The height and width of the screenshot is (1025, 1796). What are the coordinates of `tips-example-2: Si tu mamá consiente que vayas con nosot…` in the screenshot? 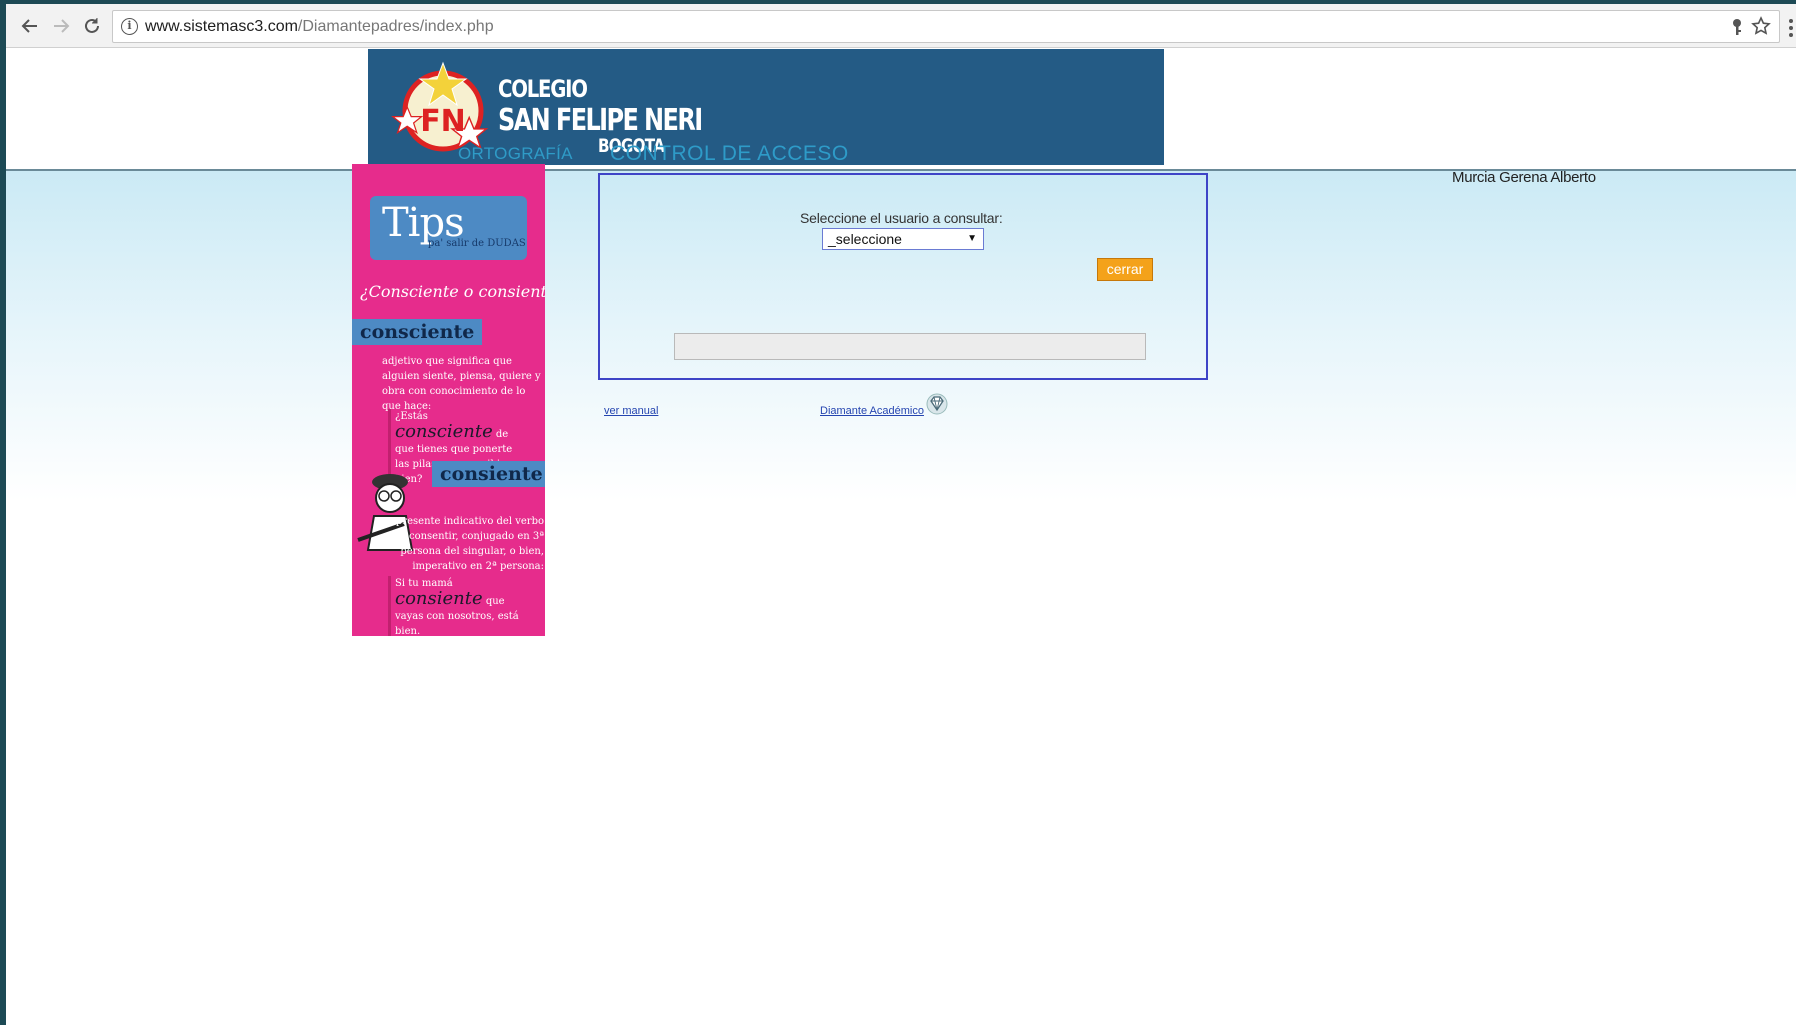 It's located at (458, 606).